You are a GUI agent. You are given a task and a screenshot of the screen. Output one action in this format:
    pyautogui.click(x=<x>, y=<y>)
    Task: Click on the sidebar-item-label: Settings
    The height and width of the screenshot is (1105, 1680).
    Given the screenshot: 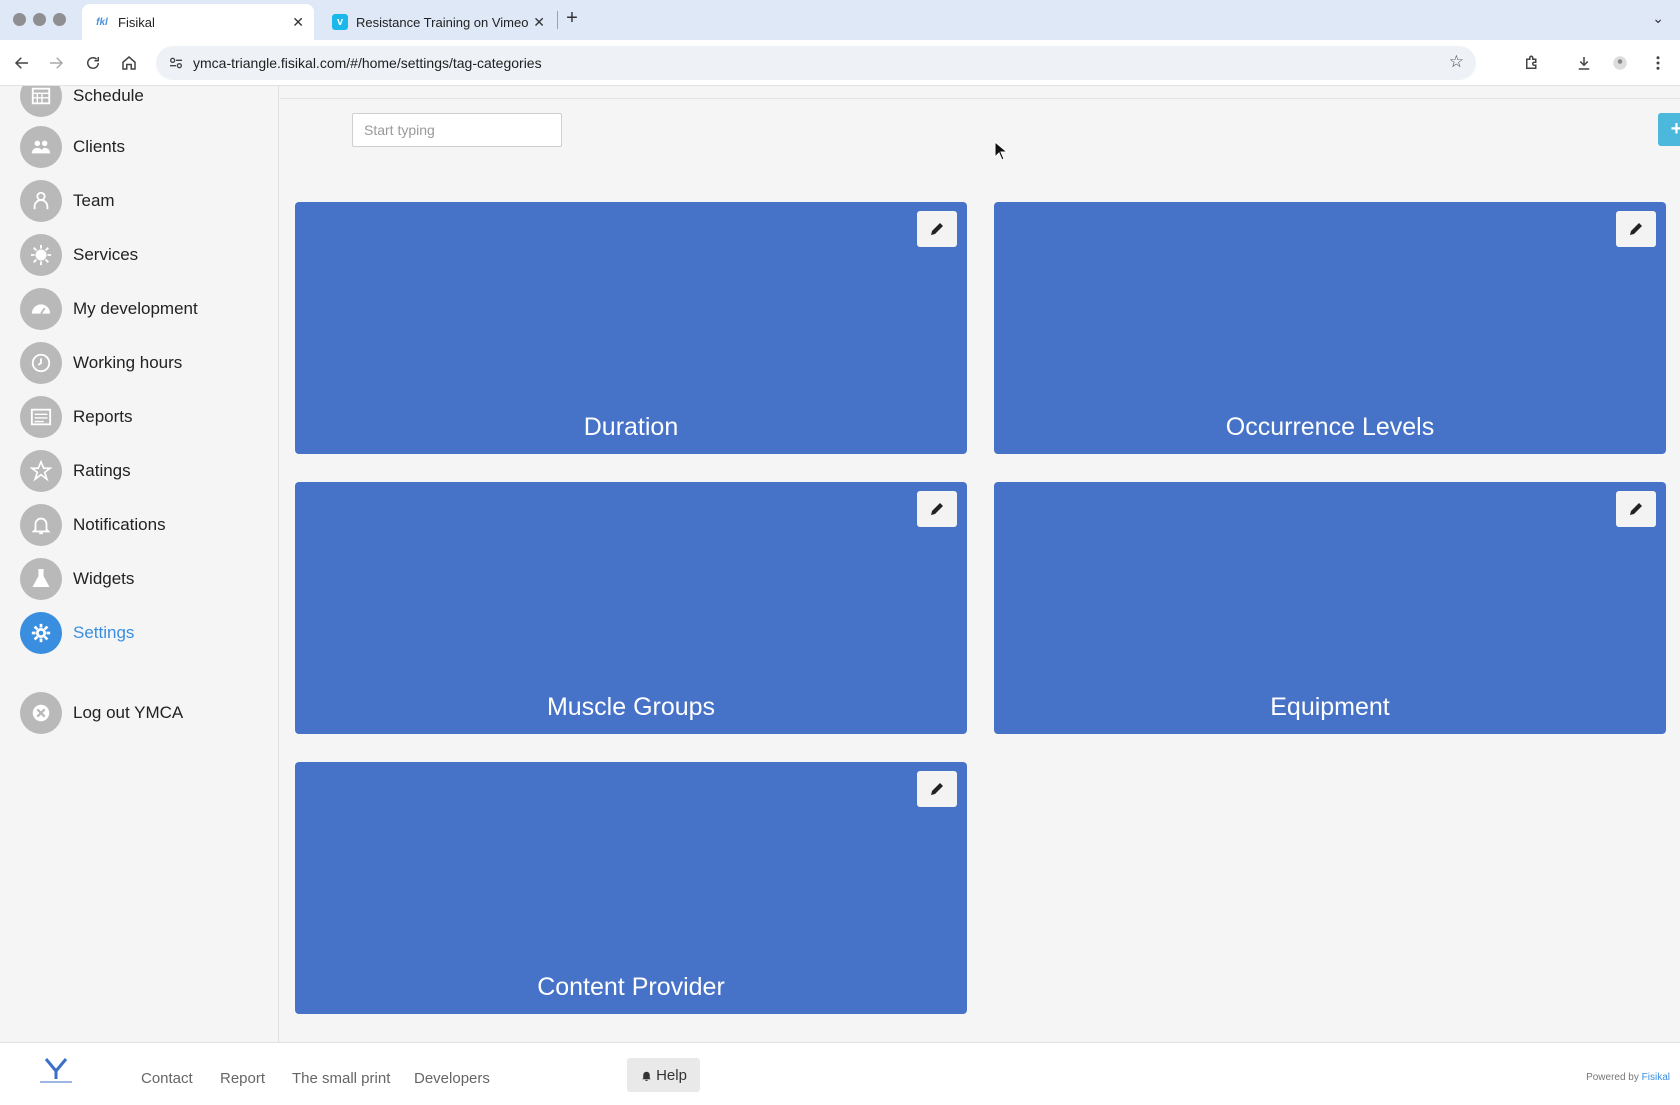 What is the action you would take?
    pyautogui.click(x=104, y=632)
    